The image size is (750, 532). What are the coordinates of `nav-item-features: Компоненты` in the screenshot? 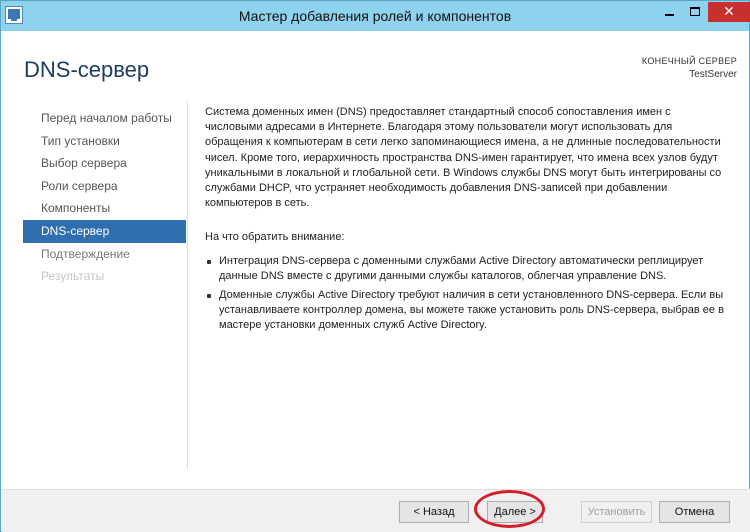 It's located at (104, 208).